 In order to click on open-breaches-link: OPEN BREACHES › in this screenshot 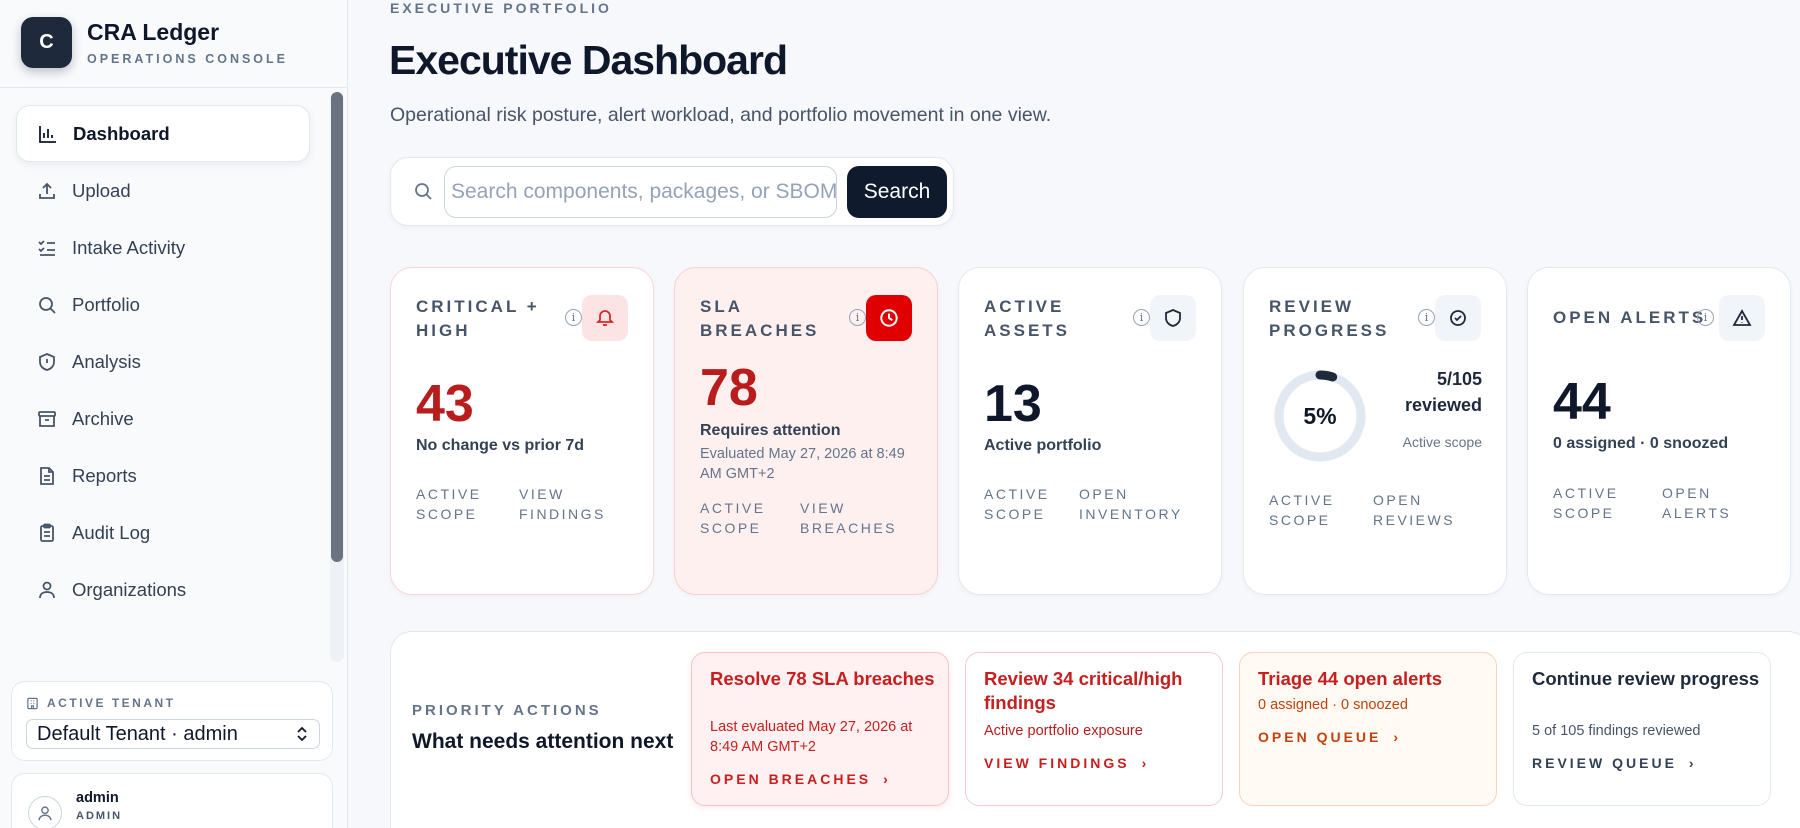, I will do `click(800, 779)`.